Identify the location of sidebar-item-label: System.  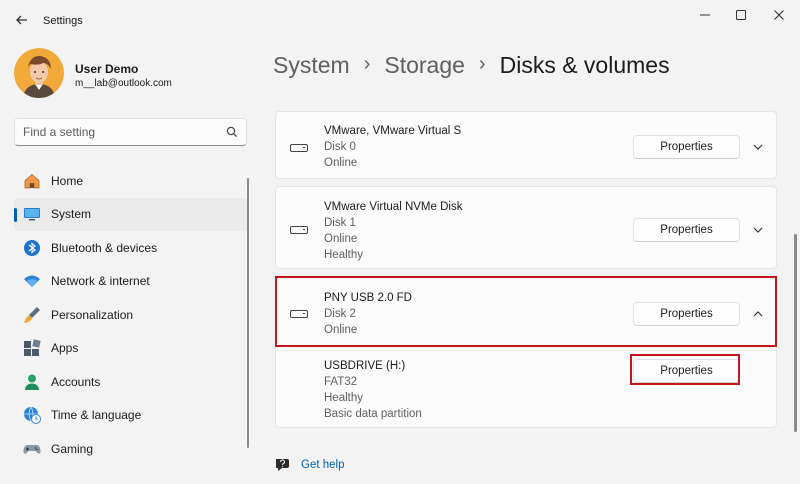
(71, 214).